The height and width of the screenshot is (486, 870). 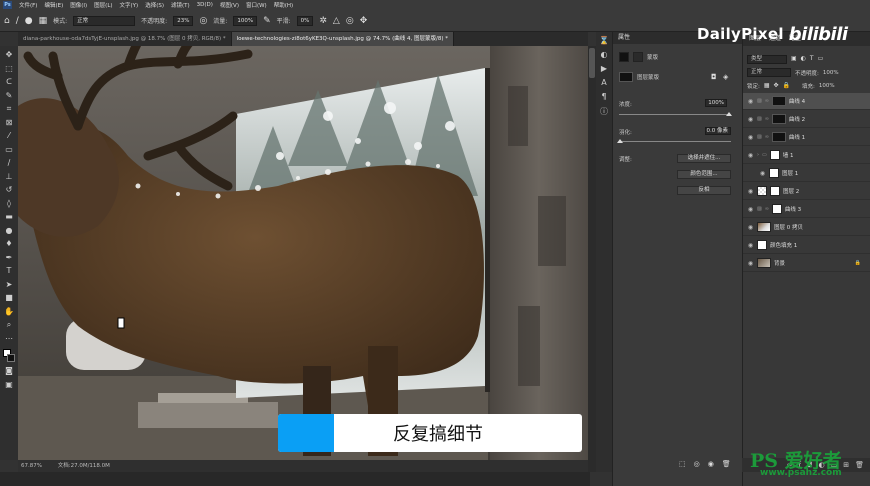 What do you see at coordinates (682, 464) in the screenshot?
I see `load-selection-icon: ⬚` at bounding box center [682, 464].